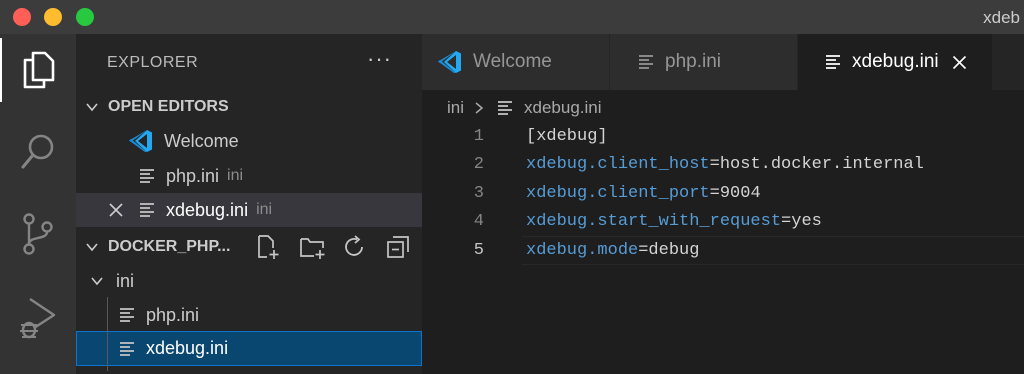  Describe the element at coordinates (249, 107) in the screenshot. I see `open-editors-section-header: OPEN EDITORS` at that location.